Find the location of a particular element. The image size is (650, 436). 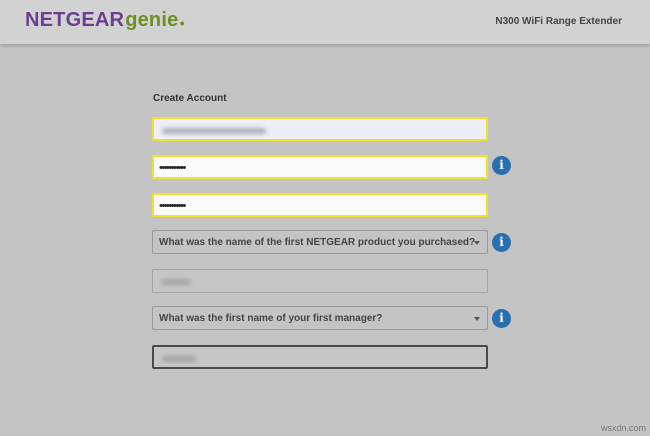

product-name: N300 WiFi Range Extender is located at coordinates (558, 21).